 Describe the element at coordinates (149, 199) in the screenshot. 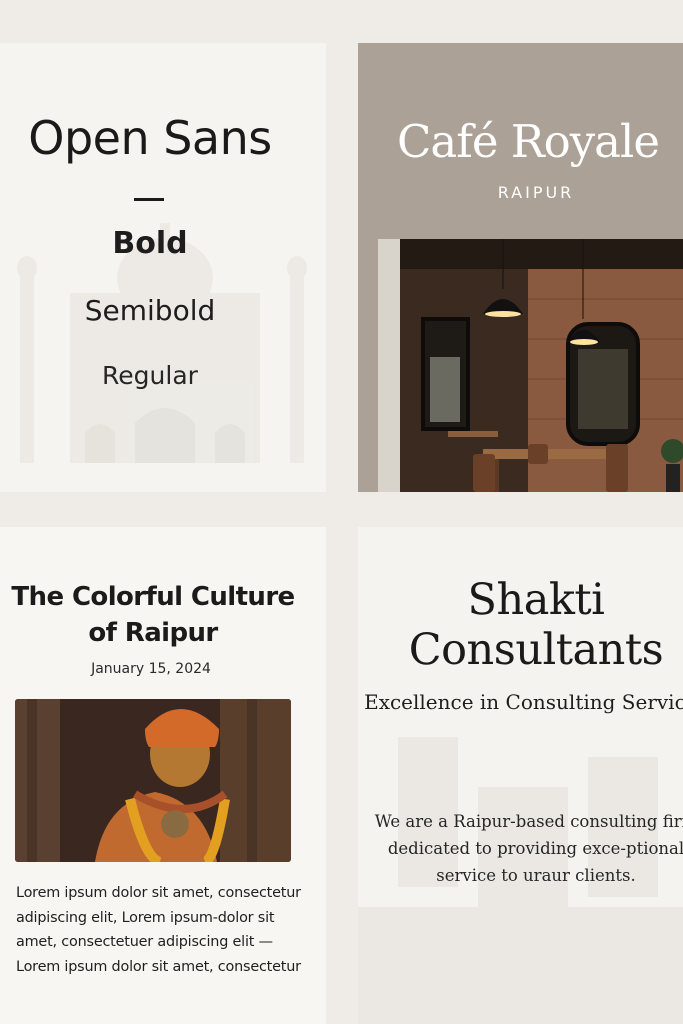

I see `divider-dash` at that location.